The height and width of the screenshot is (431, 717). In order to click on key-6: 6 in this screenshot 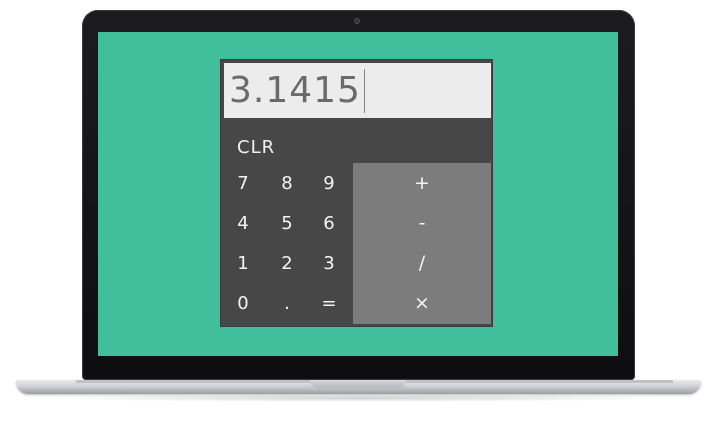, I will do `click(329, 223)`.